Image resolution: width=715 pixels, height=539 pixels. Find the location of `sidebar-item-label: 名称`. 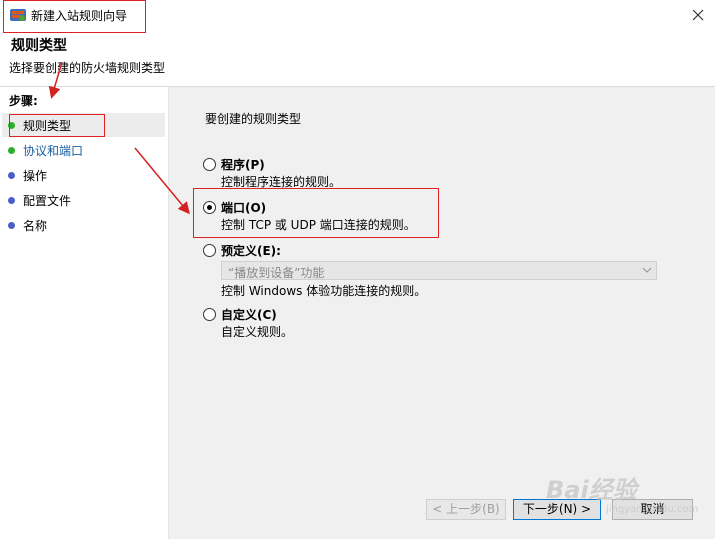

sidebar-item-label: 名称 is located at coordinates (35, 226).